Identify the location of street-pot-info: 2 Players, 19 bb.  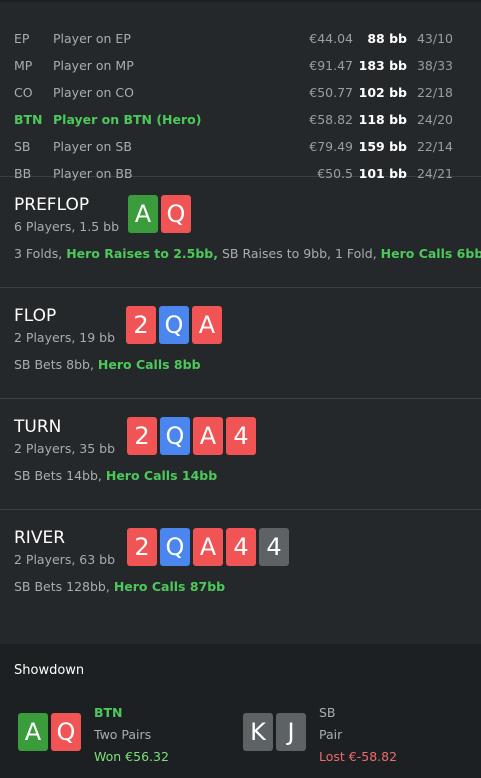
(65, 337).